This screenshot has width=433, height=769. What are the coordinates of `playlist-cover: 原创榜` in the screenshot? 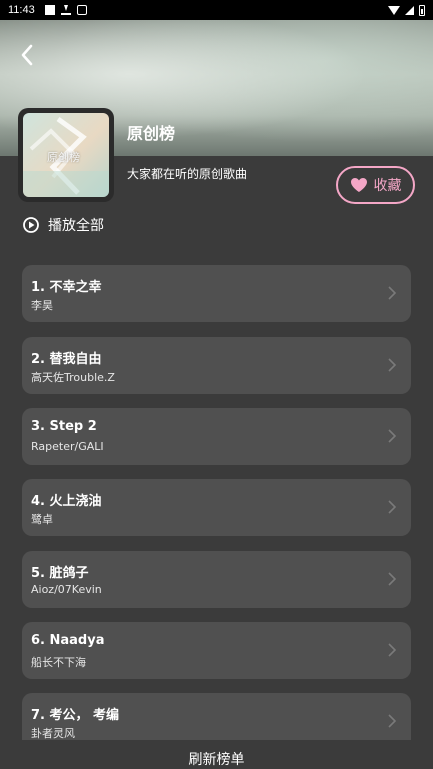 It's located at (66, 155).